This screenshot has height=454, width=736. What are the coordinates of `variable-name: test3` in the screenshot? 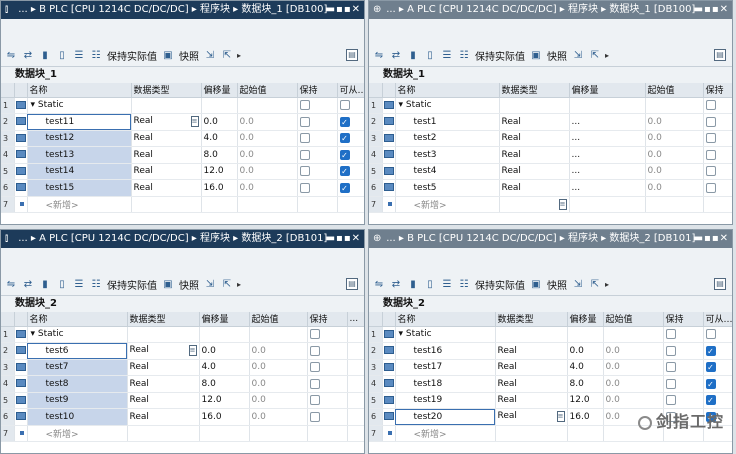 It's located at (447, 155).